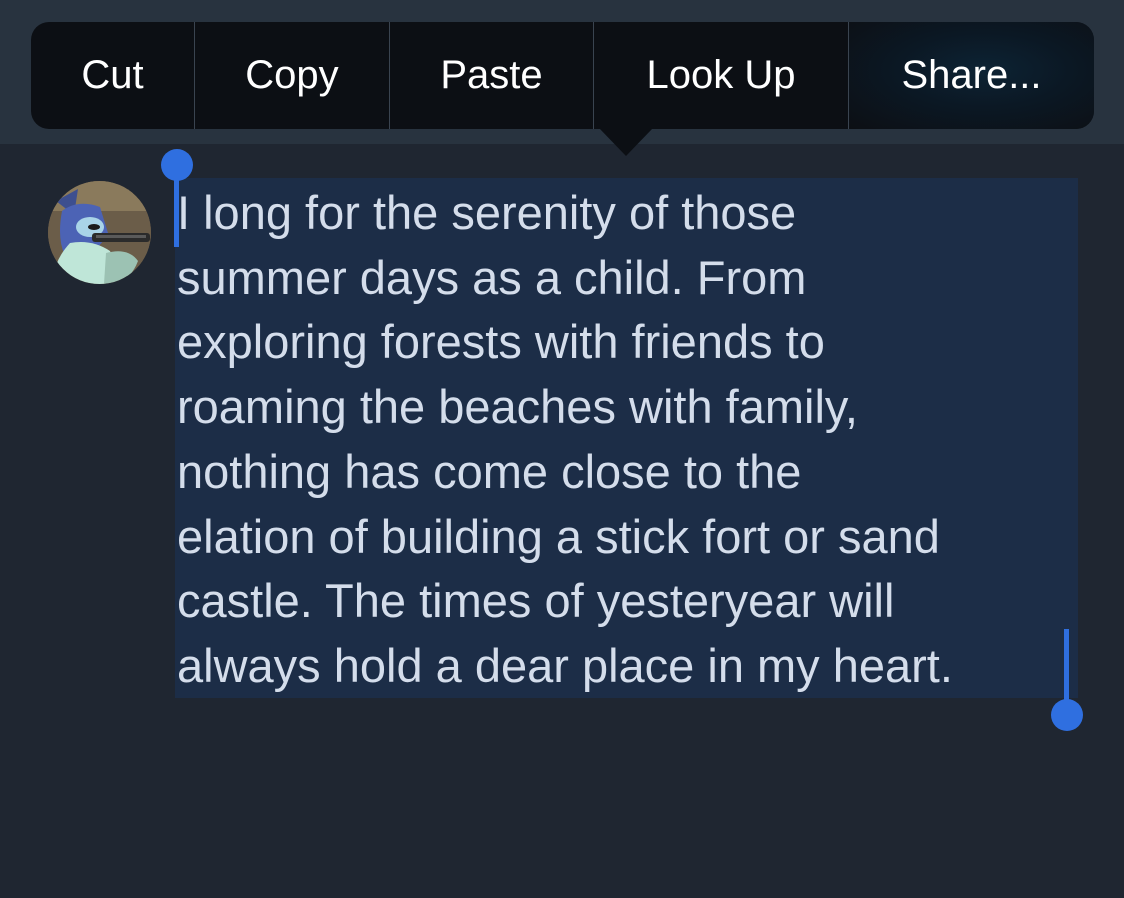  I want to click on tweet-text-line: nothing has come close to the, so click(489, 471).